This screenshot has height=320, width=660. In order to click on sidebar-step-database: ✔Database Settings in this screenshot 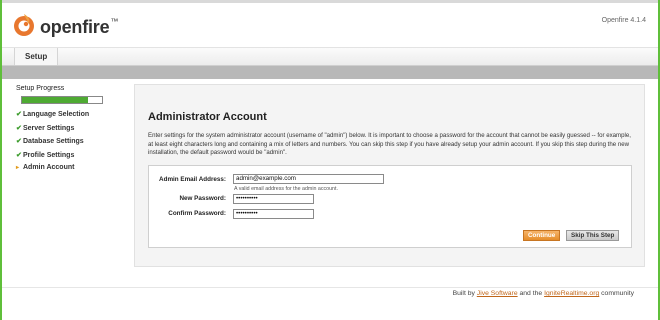, I will do `click(50, 141)`.